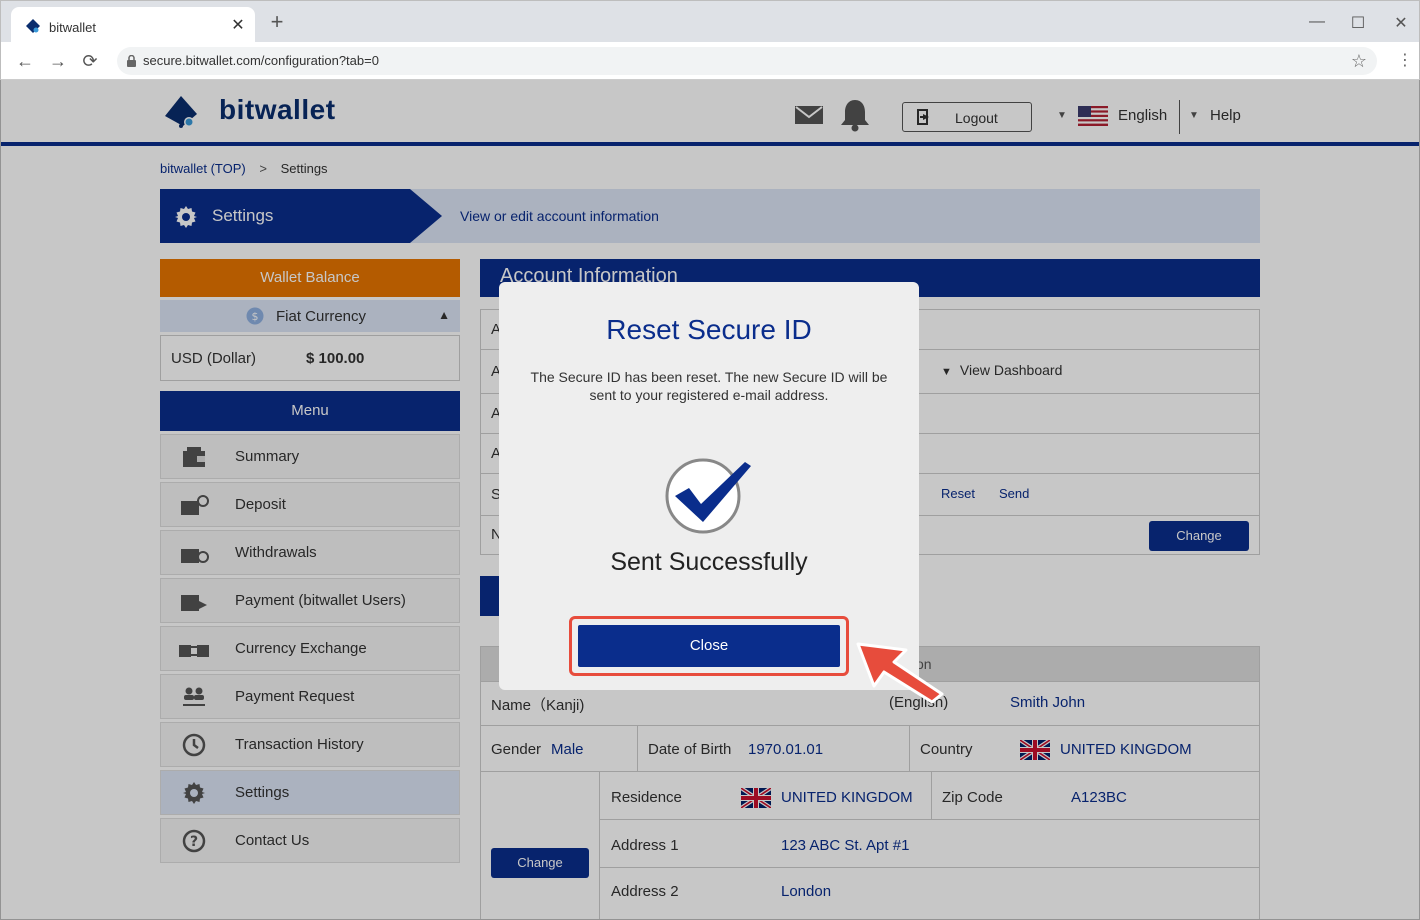 This screenshot has width=1420, height=920. Describe the element at coordinates (58, 61) in the screenshot. I see `forward-icon: →` at that location.